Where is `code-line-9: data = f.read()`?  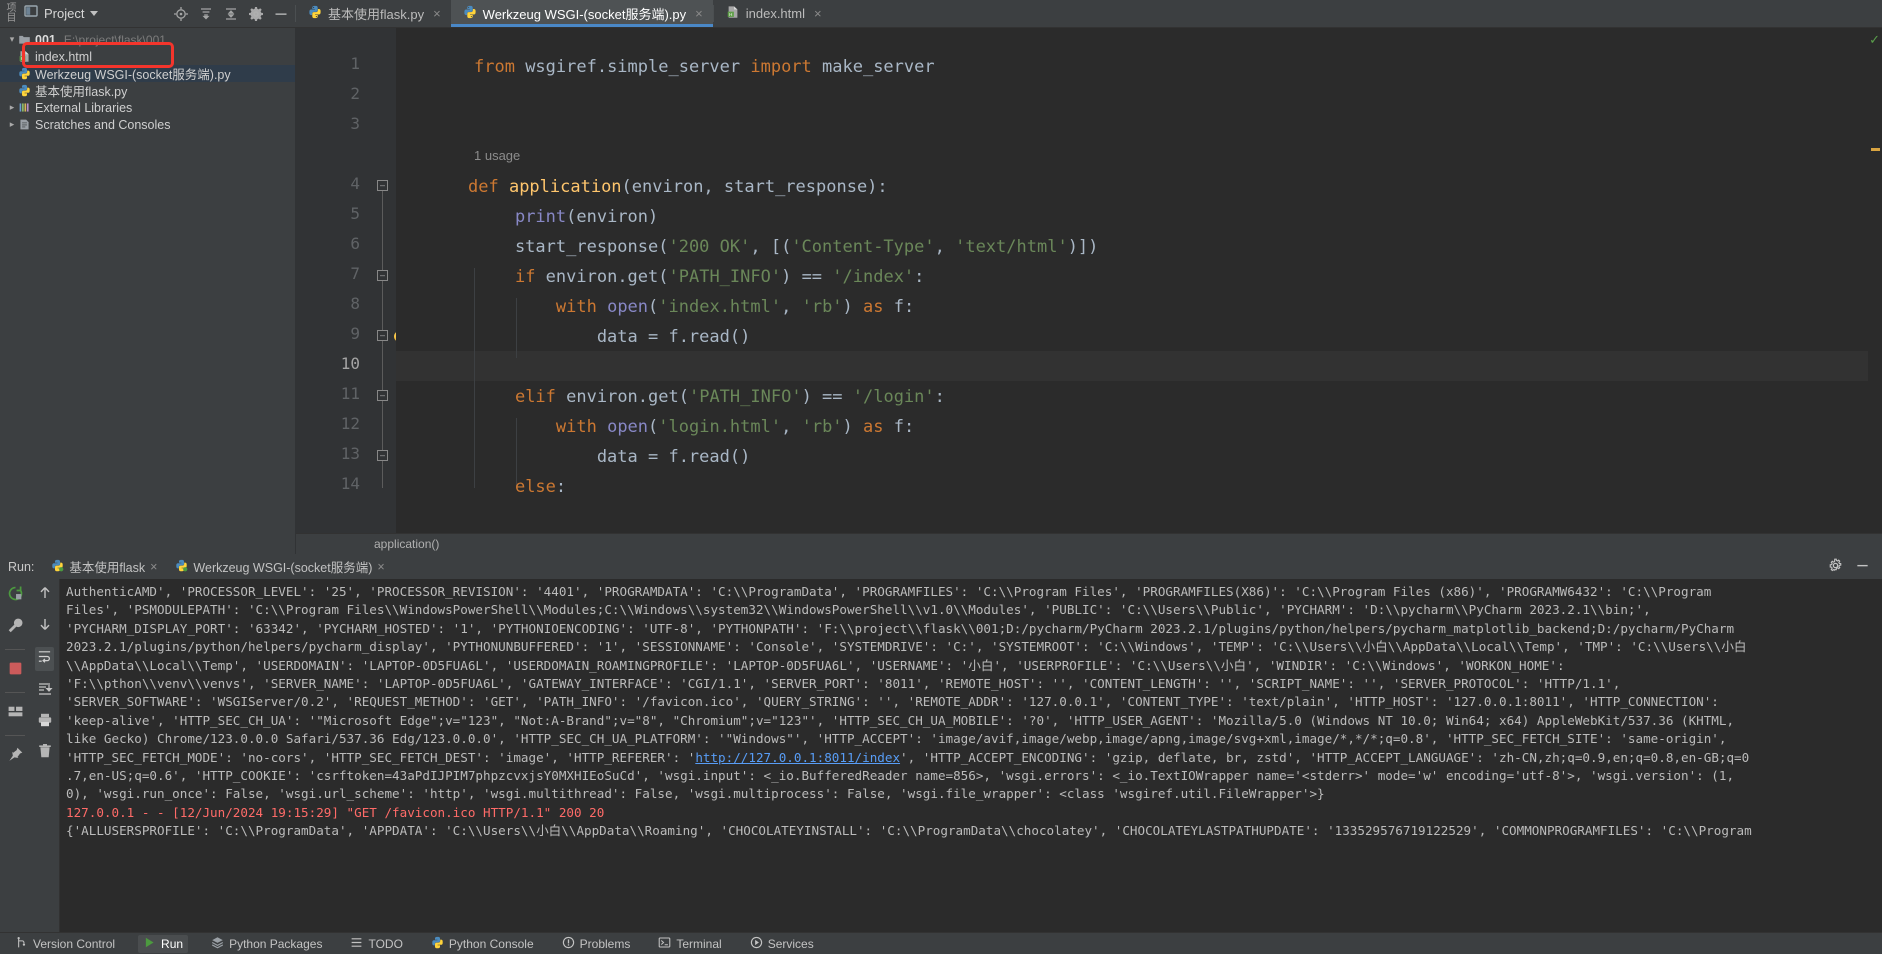 code-line-9: data = f.read() is located at coordinates (612, 337).